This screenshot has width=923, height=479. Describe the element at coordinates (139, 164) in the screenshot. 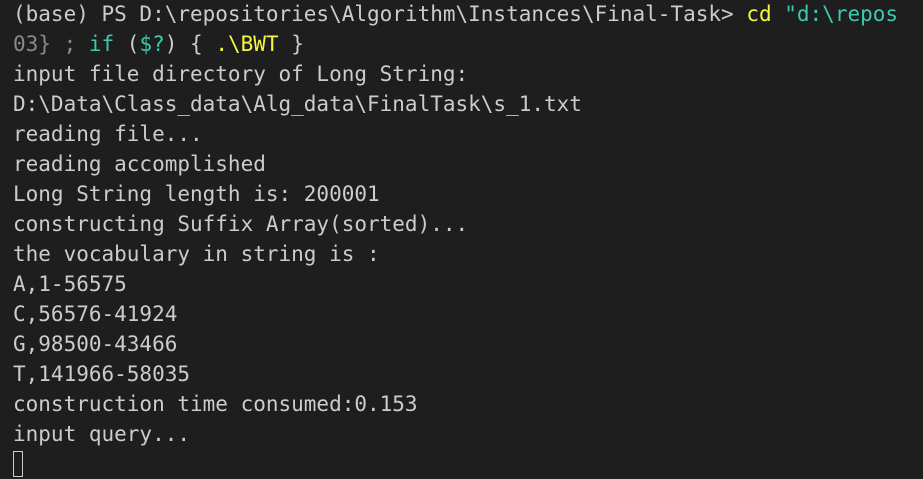

I see `output-line: reading accomplished` at that location.